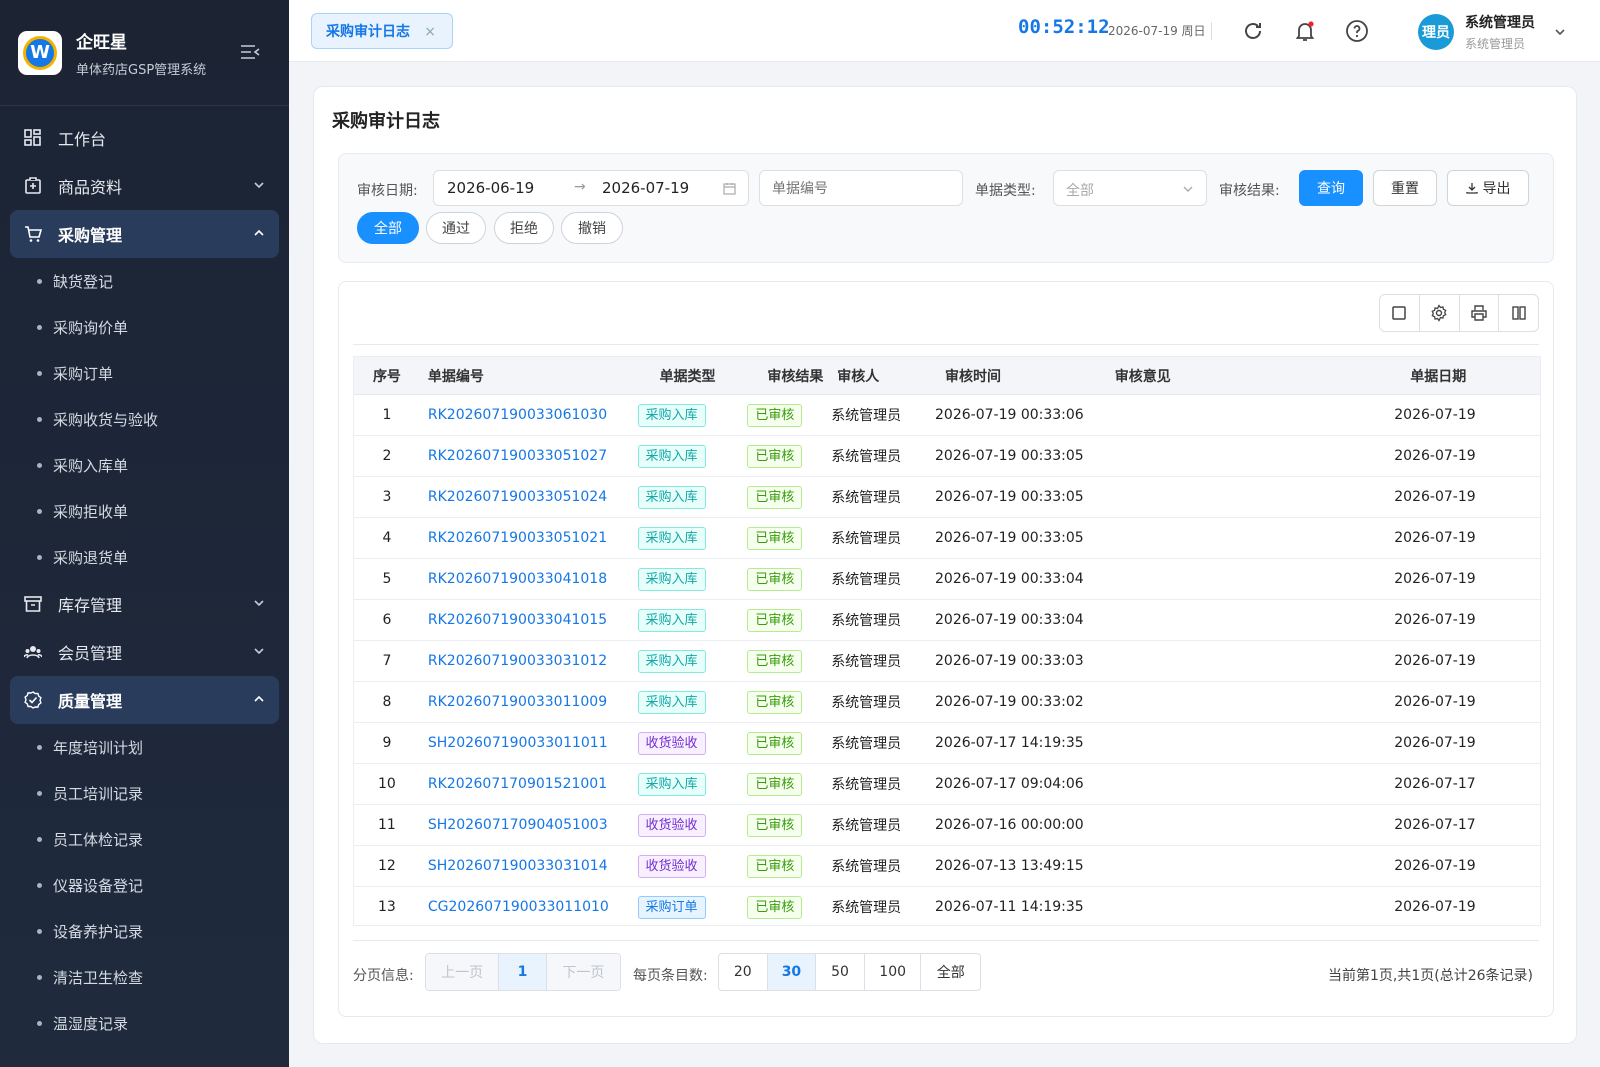 The width and height of the screenshot is (1600, 1067). Describe the element at coordinates (144, 700) in the screenshot. I see `sidebar-item-quality: 质量管理` at that location.